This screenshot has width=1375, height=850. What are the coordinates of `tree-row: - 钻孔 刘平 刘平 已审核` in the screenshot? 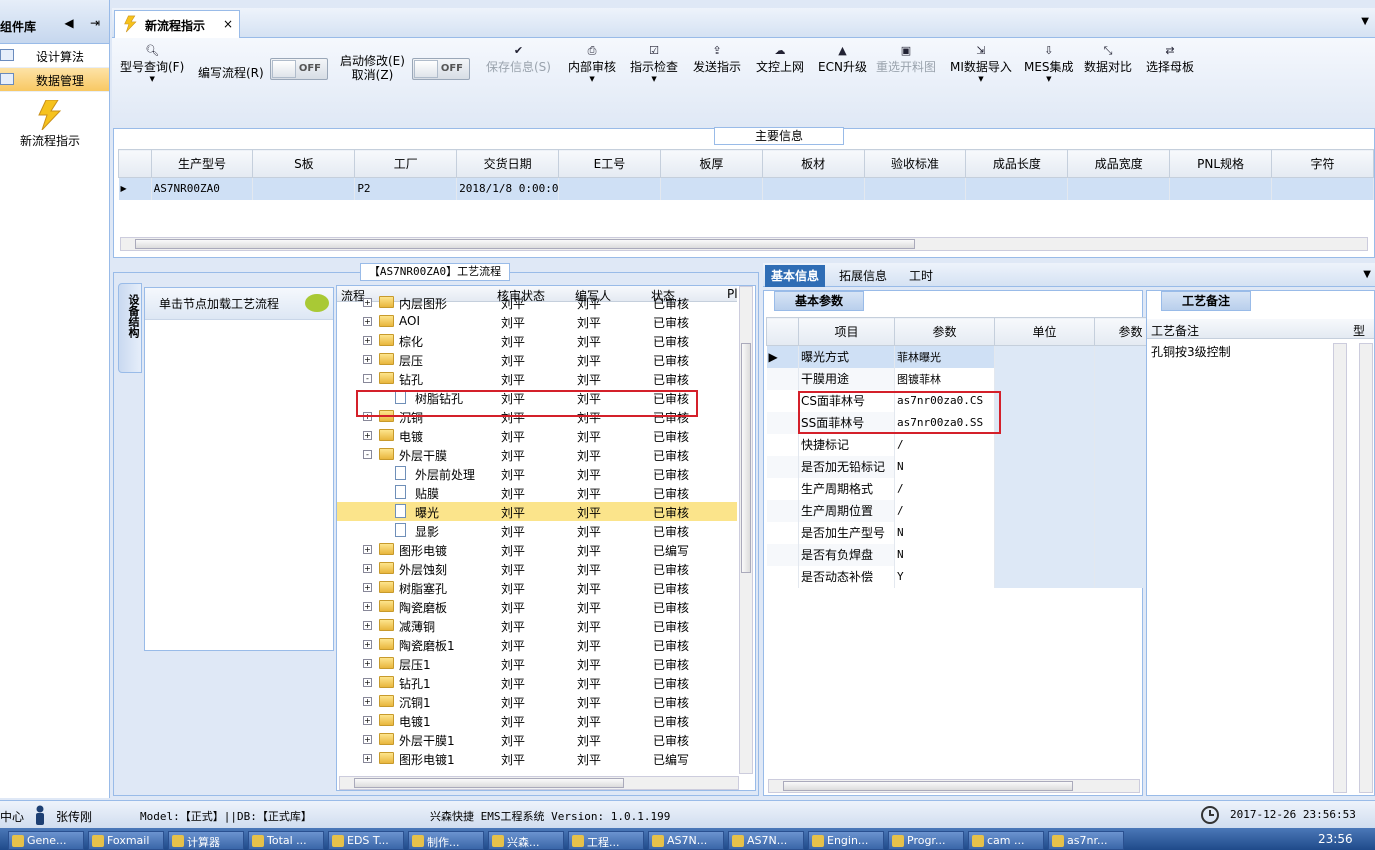 It's located at (537, 378).